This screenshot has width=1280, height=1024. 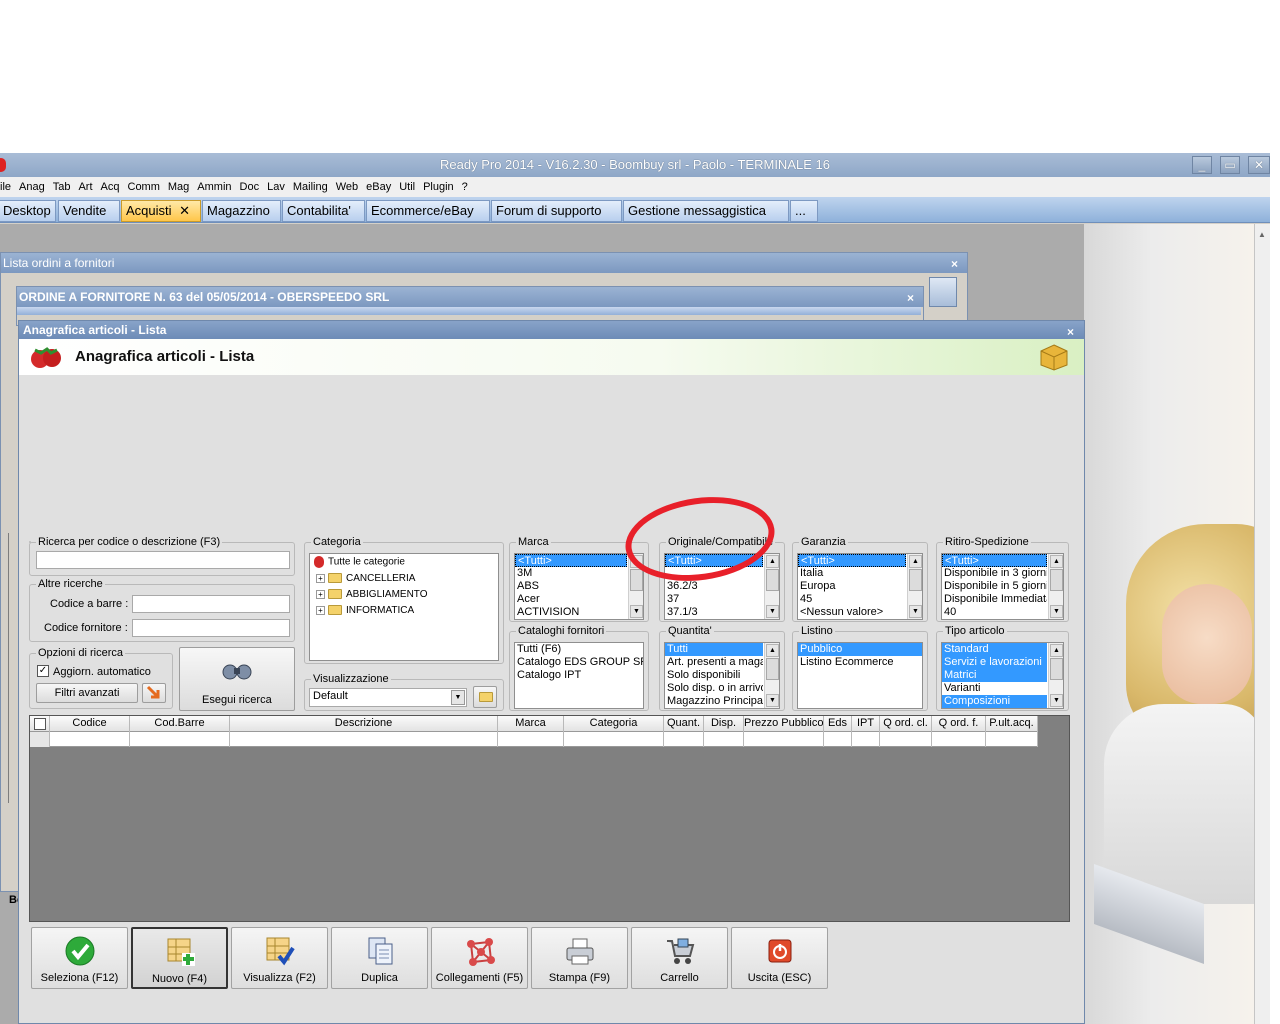 I want to click on list-item: 45, so click(x=852, y=599).